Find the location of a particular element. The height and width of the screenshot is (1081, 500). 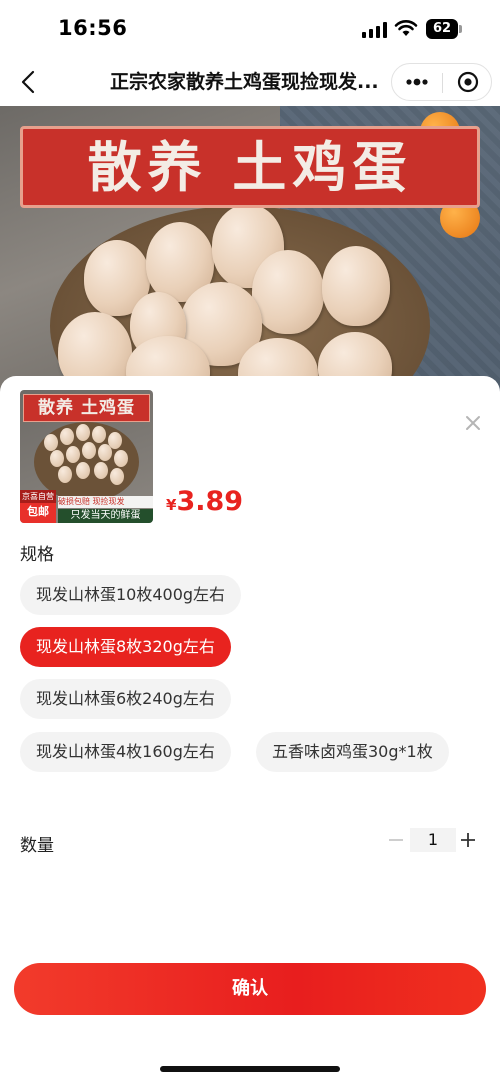

thumb-caption: 只发当天的鲜蛋 is located at coordinates (105, 516).